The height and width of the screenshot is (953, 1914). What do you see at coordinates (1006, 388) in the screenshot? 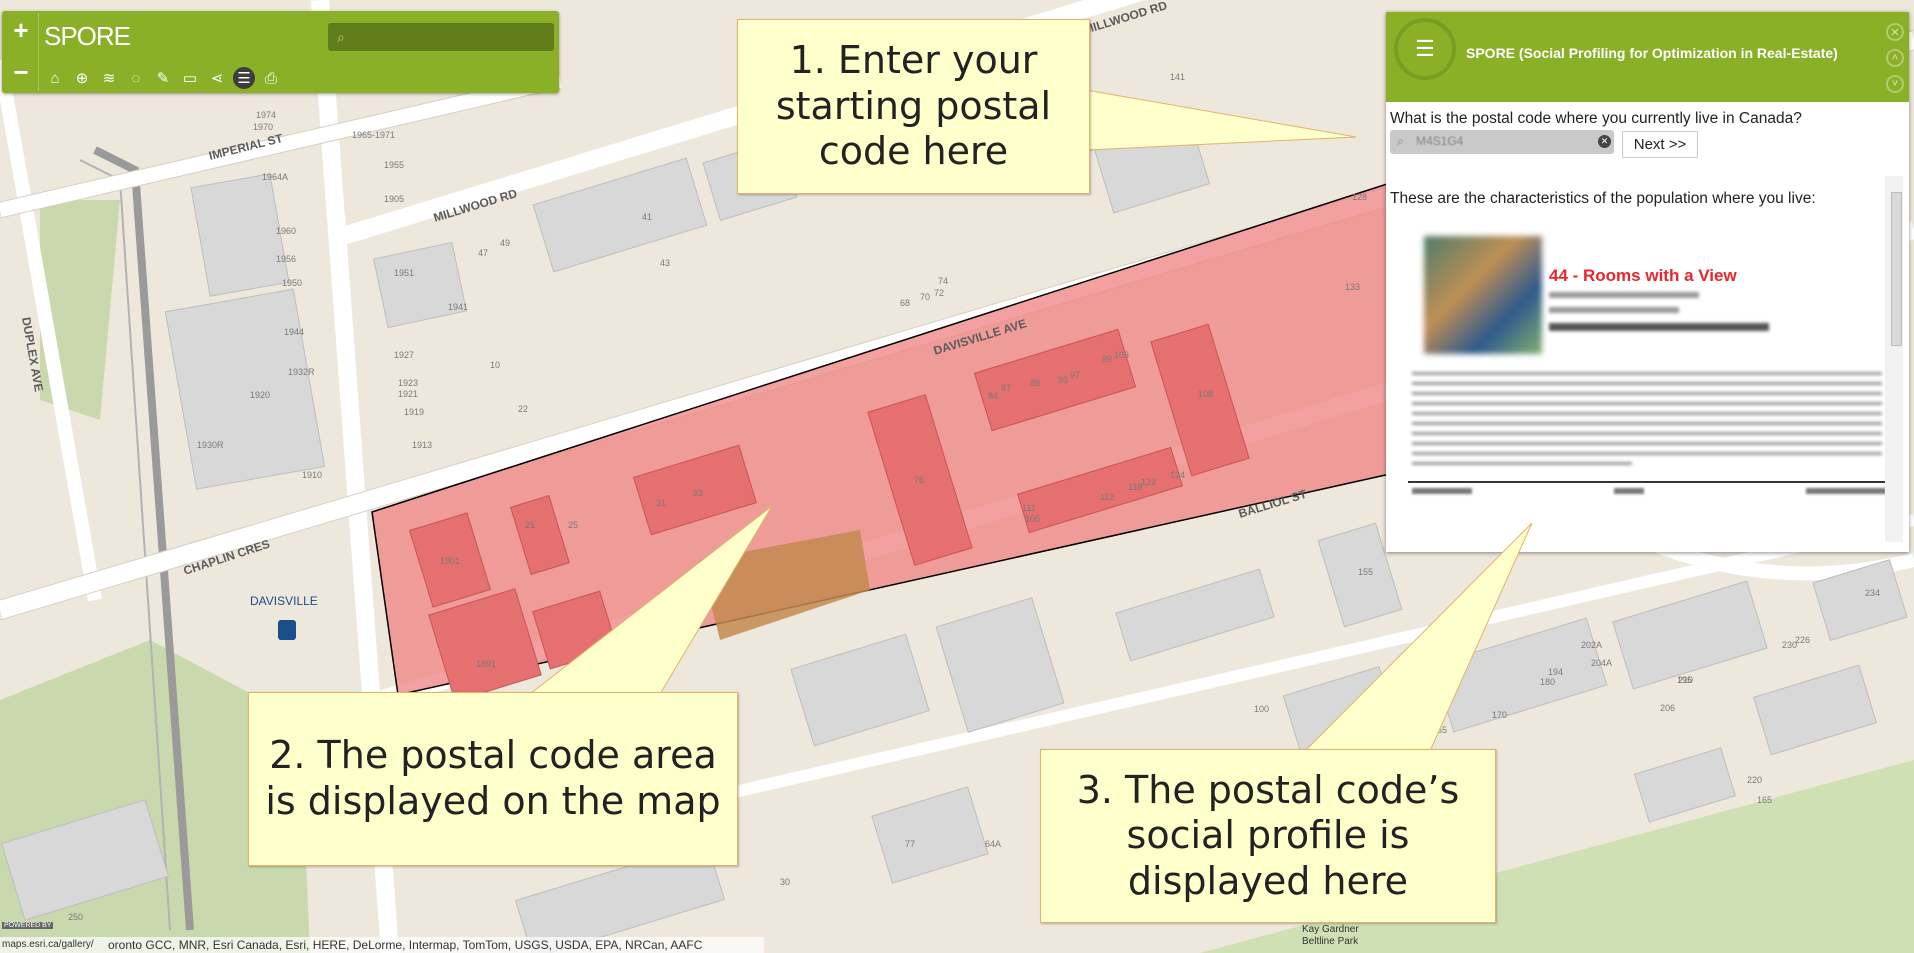
I see `address-number: 87` at bounding box center [1006, 388].